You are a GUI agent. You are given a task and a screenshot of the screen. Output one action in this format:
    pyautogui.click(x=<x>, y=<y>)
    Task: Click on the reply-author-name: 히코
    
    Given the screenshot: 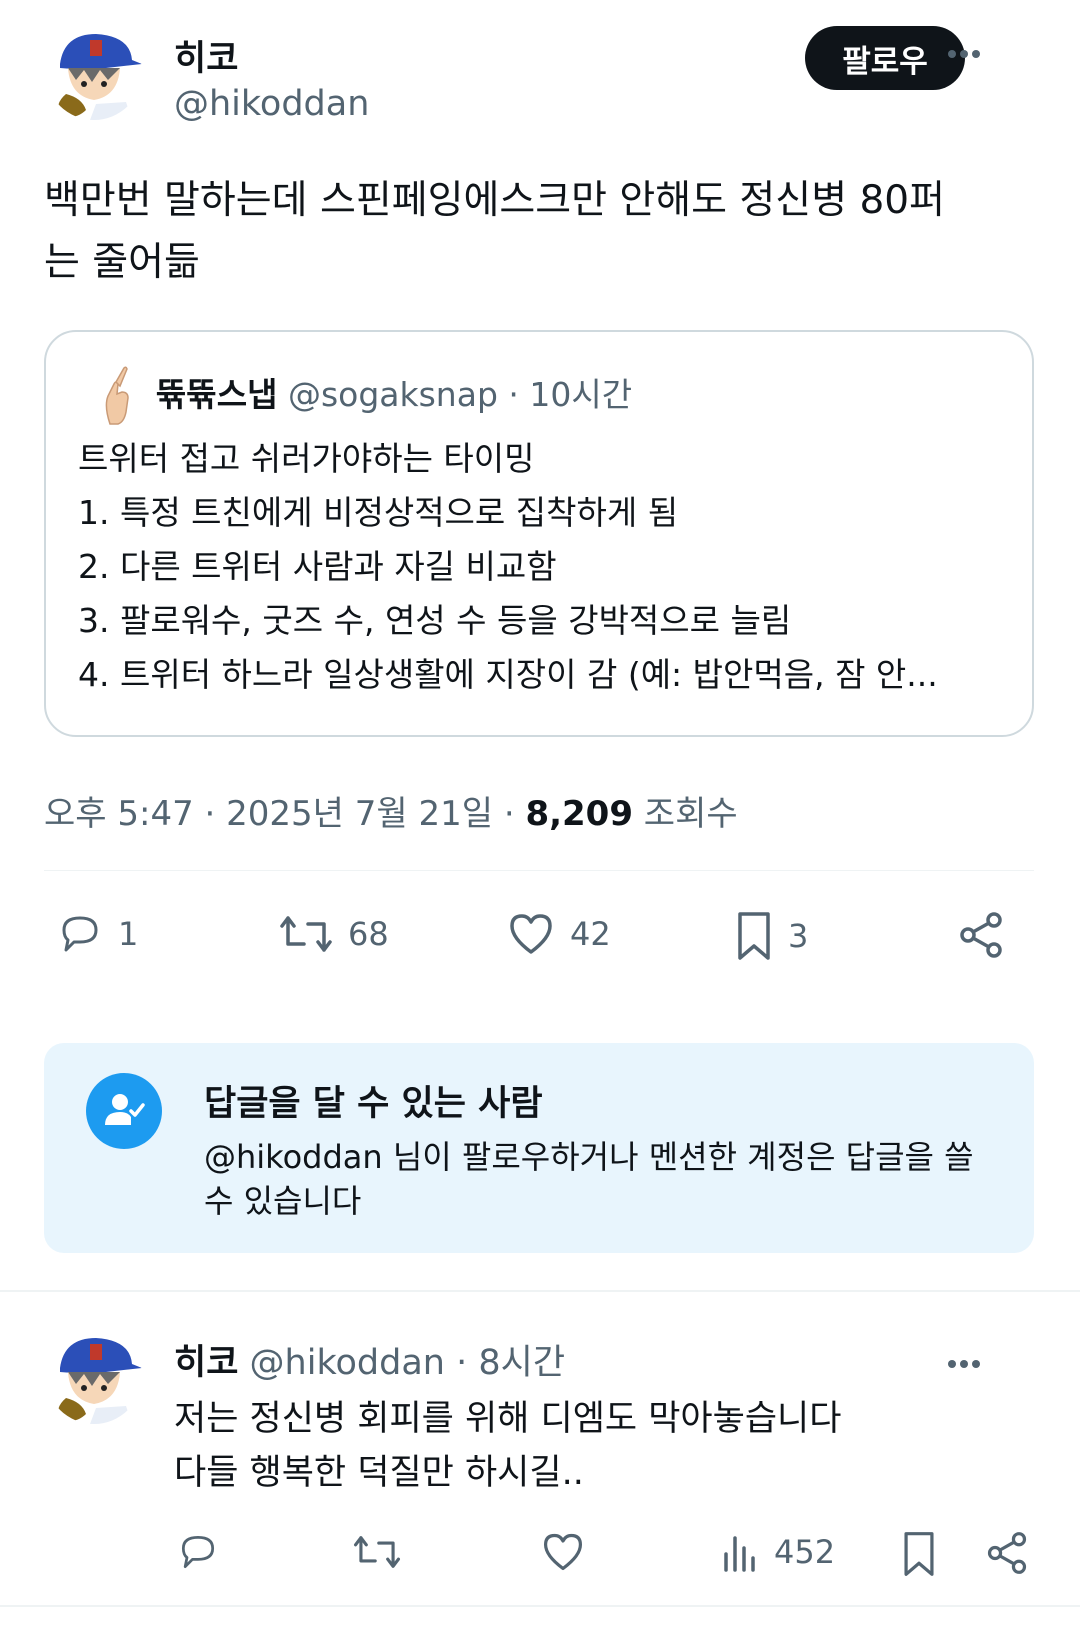 What is the action you would take?
    pyautogui.click(x=206, y=1363)
    